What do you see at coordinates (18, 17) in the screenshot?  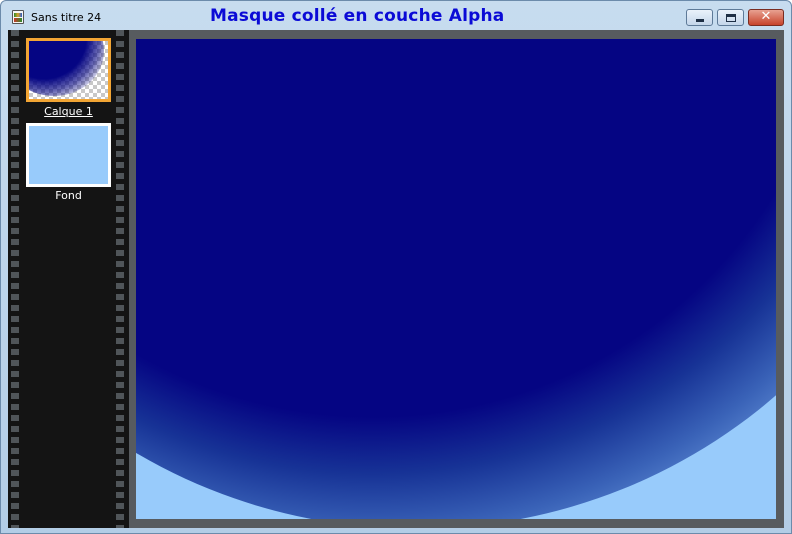 I see `app-icon` at bounding box center [18, 17].